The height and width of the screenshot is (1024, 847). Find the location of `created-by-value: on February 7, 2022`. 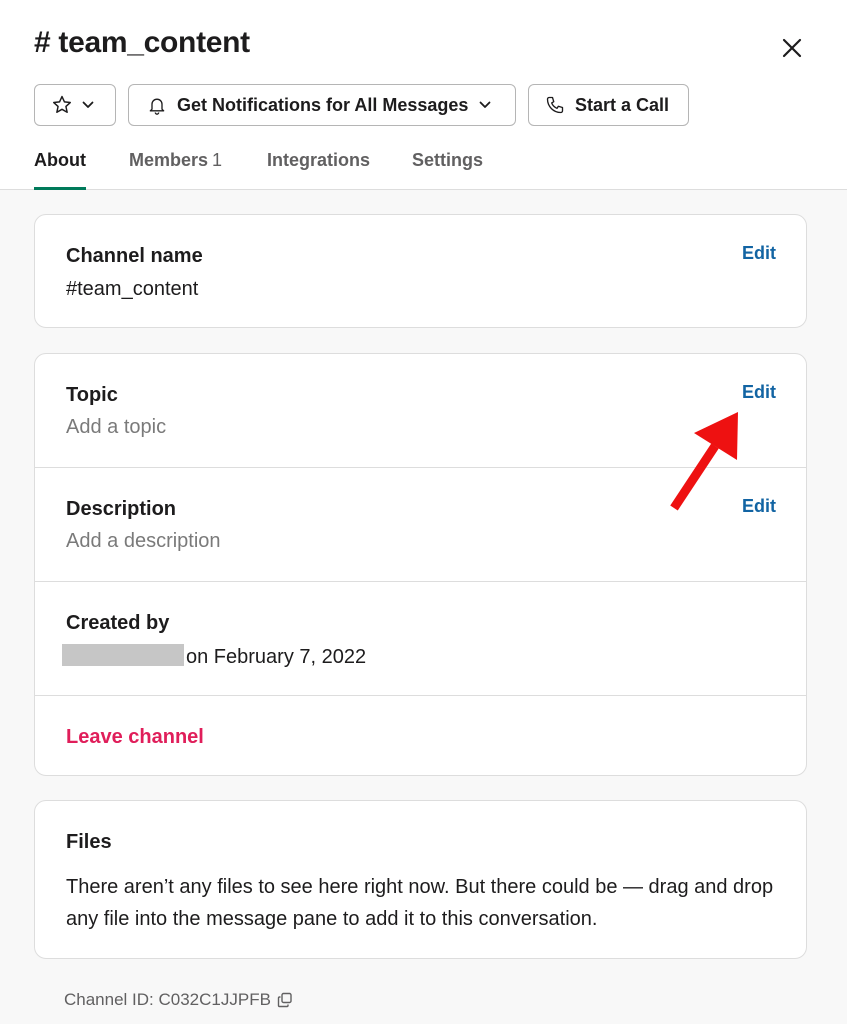

created-by-value: on February 7, 2022 is located at coordinates (214, 656).